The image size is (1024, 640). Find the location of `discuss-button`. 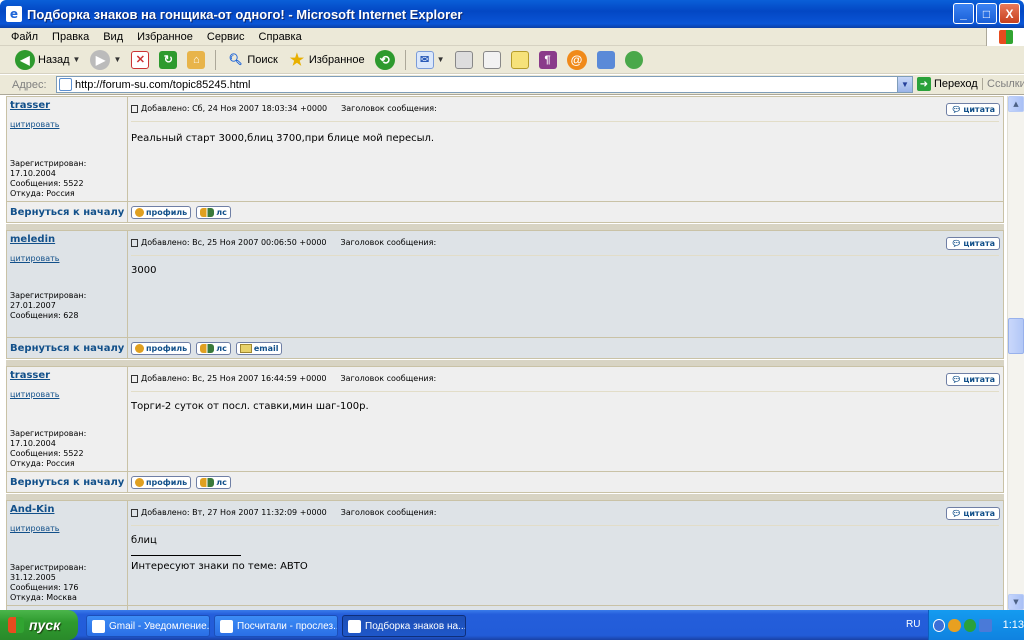

discuss-button is located at coordinates (520, 60).